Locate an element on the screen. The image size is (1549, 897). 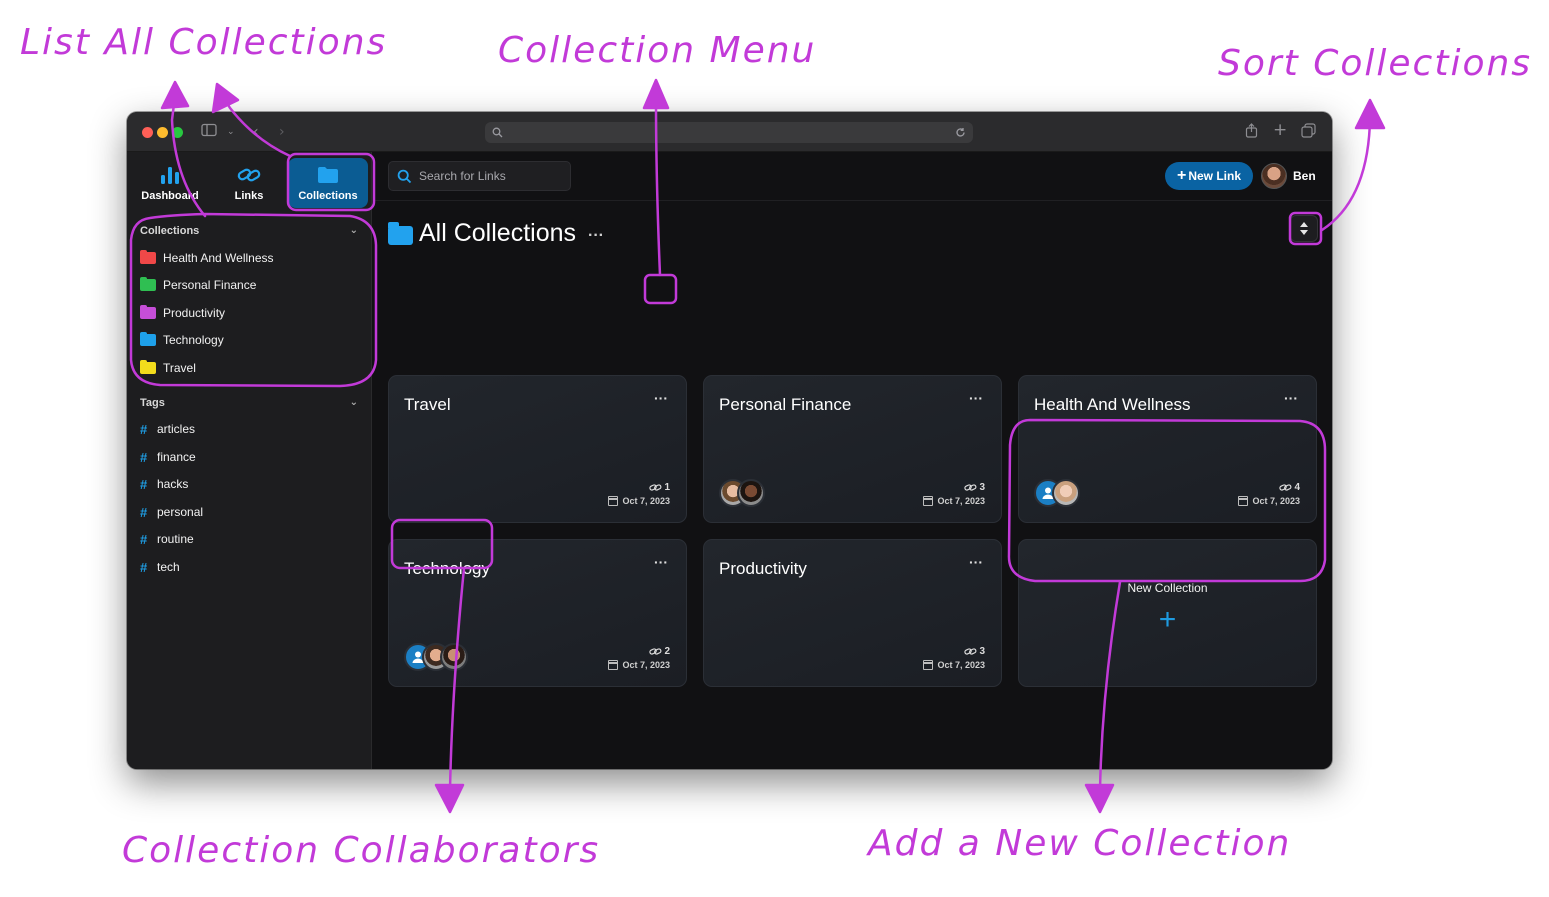
sidebar-collection-item: Health And Wellness is located at coordinates (207, 258).